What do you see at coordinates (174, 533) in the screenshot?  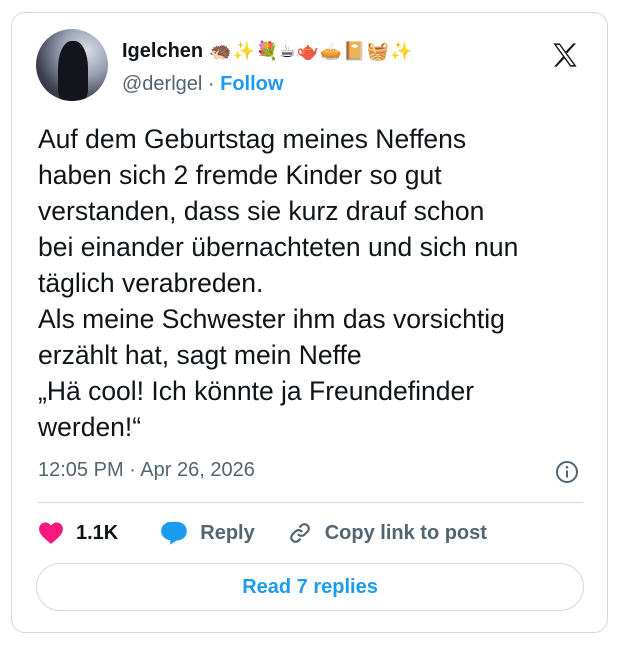 I see `reply-bubble-icon` at bounding box center [174, 533].